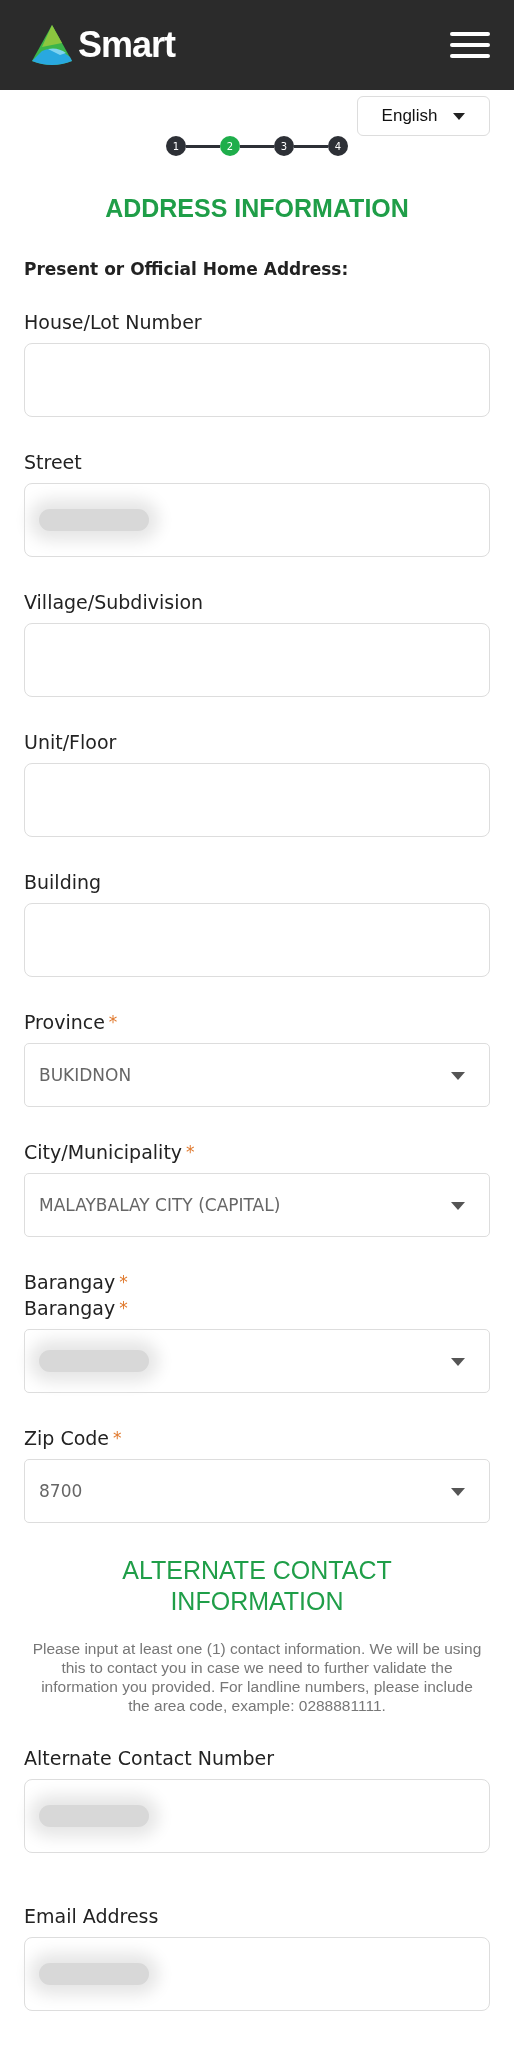 This screenshot has width=514, height=2048. I want to click on field-label: Street, so click(53, 462).